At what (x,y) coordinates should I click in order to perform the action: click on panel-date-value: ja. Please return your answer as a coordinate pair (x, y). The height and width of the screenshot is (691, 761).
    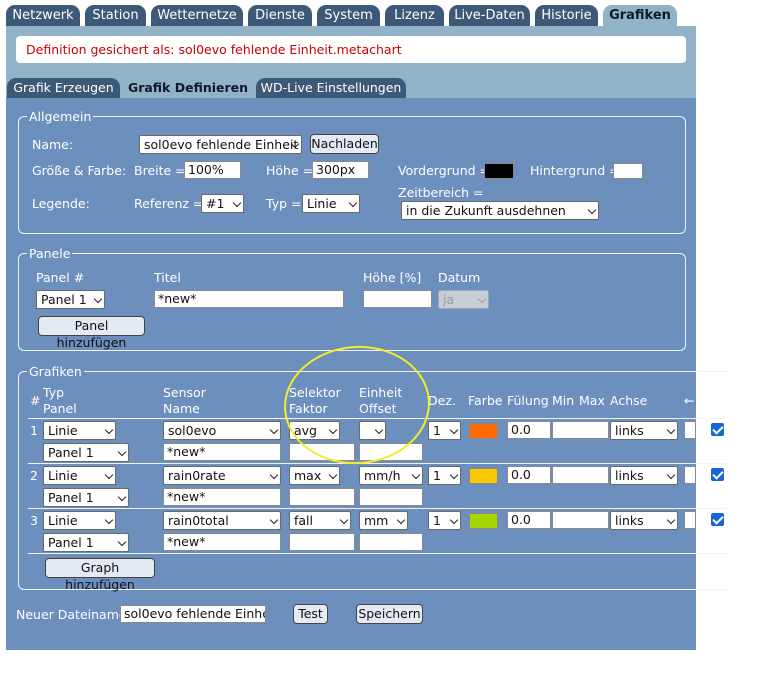
    Looking at the image, I should click on (449, 299).